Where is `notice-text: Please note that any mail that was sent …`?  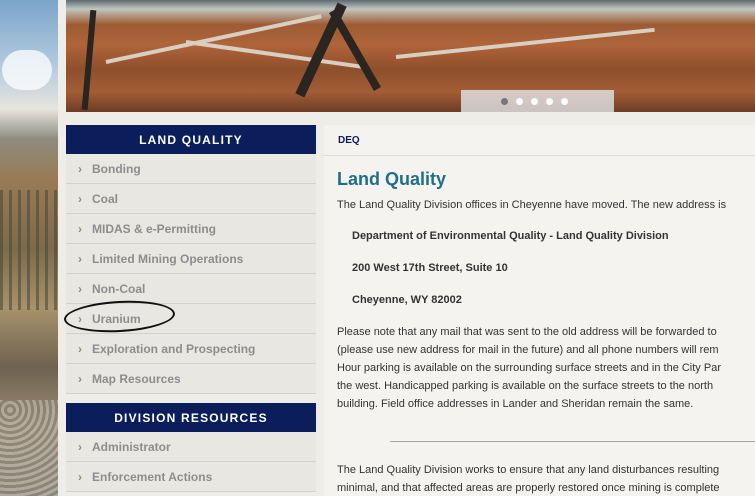 notice-text: Please note that any mail that was sent … is located at coordinates (527, 332).